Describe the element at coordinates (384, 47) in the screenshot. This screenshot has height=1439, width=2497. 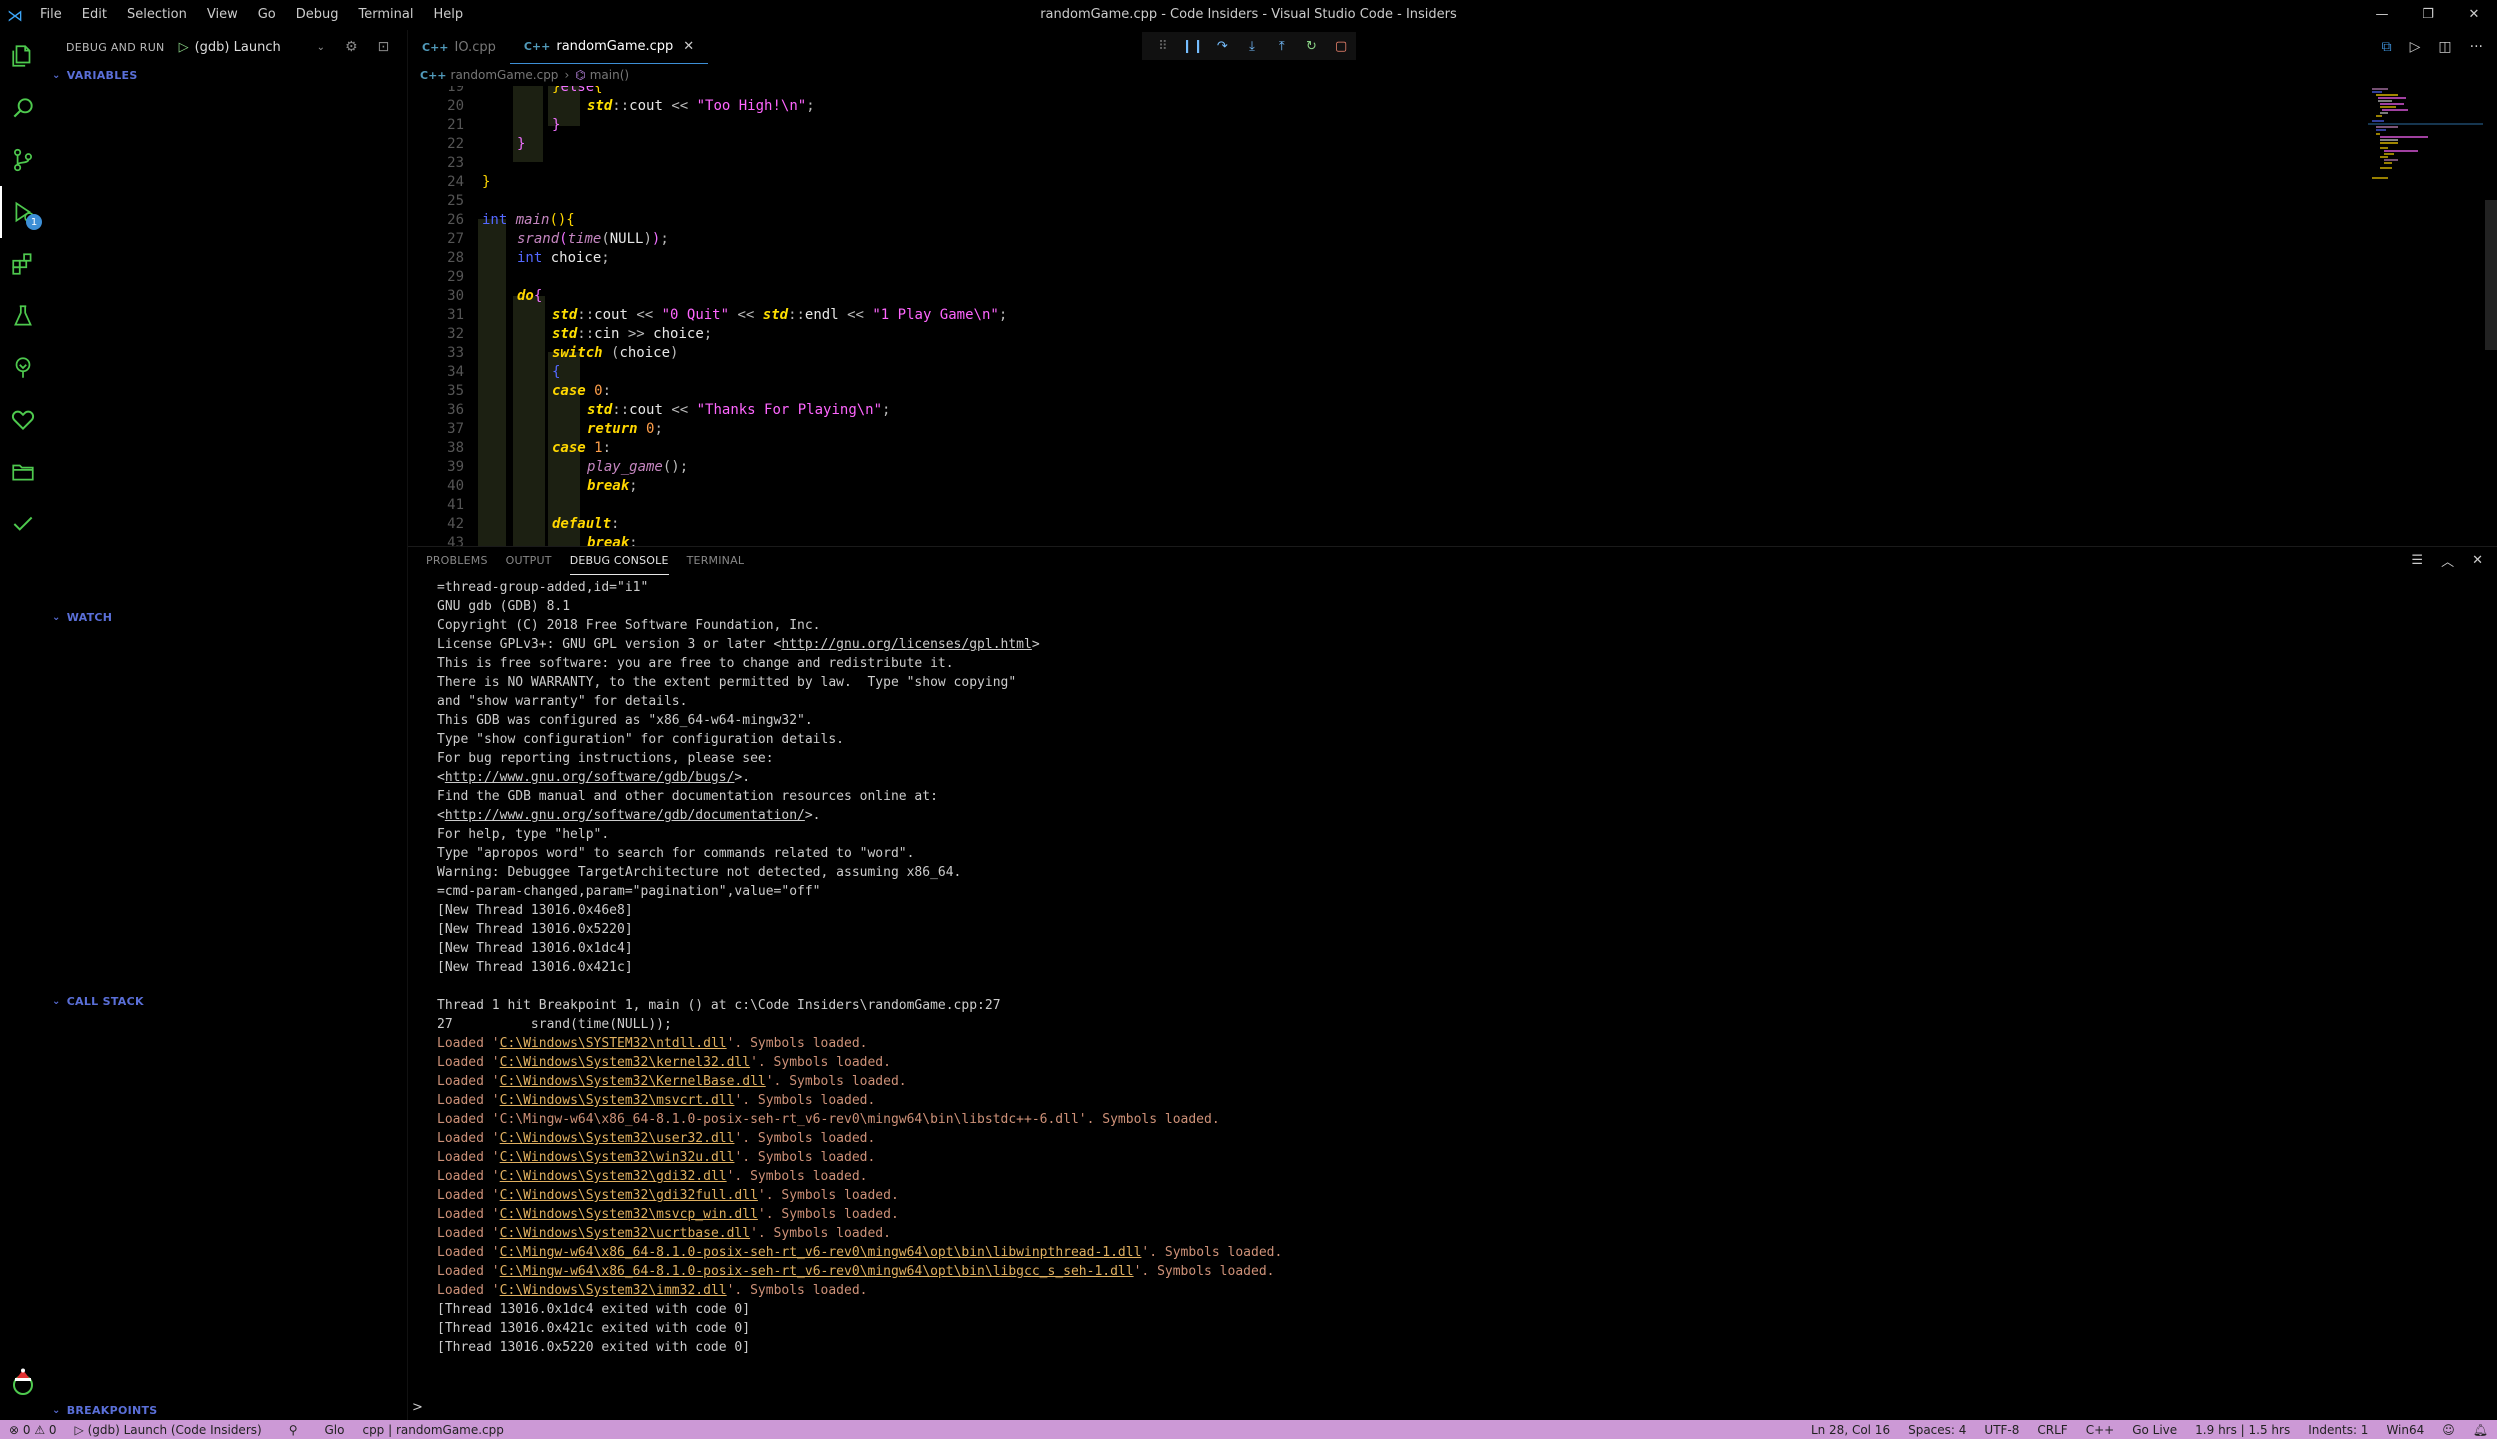
I see `terminal-icon: ⊡` at that location.